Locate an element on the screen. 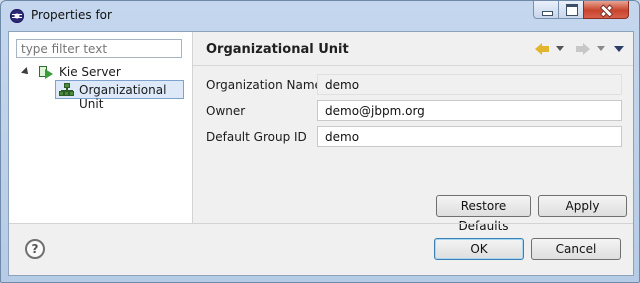 Image resolution: width=640 pixels, height=283 pixels. apply-button: Apply is located at coordinates (582, 206).